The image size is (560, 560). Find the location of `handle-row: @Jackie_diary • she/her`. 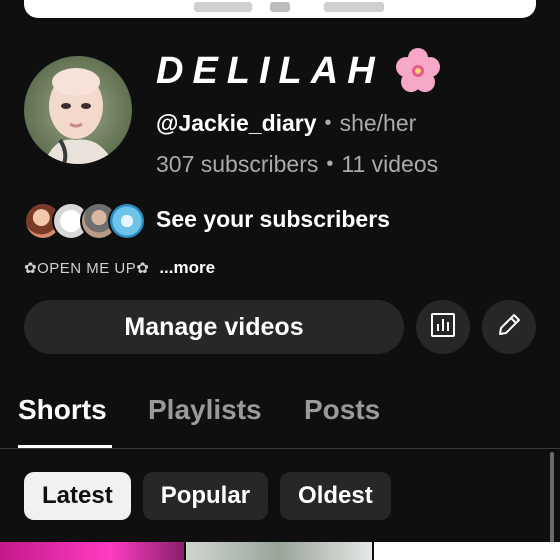

handle-row: @Jackie_diary • she/her is located at coordinates (286, 123).